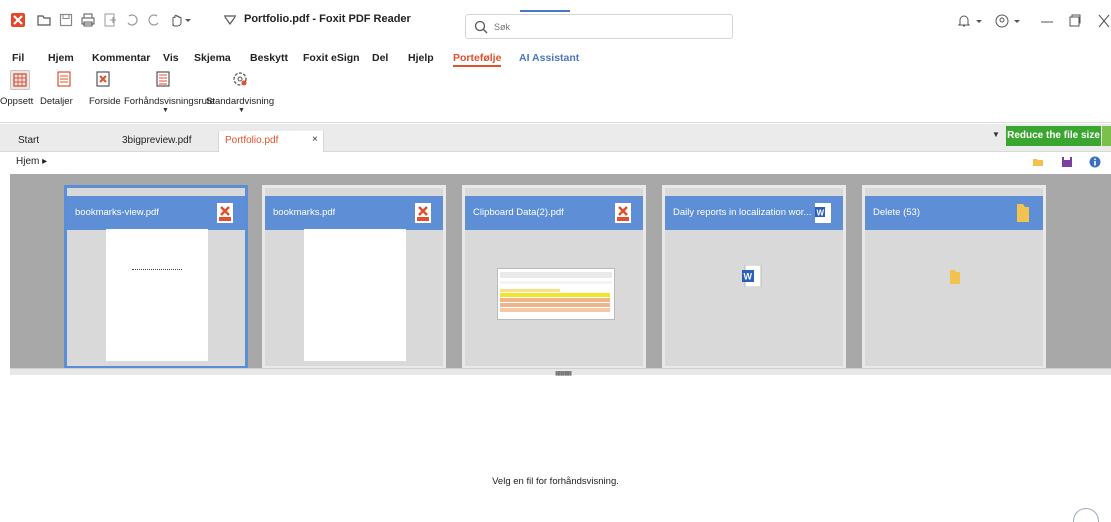 The width and height of the screenshot is (1111, 522). What do you see at coordinates (1002, 21) in the screenshot?
I see `account-icon` at bounding box center [1002, 21].